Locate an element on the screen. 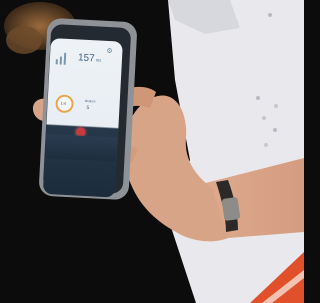 The height and width of the screenshot is (303, 320). phone-screen: 157 ms ⚙ 1:4 Medium 5 is located at coordinates (82, 118).